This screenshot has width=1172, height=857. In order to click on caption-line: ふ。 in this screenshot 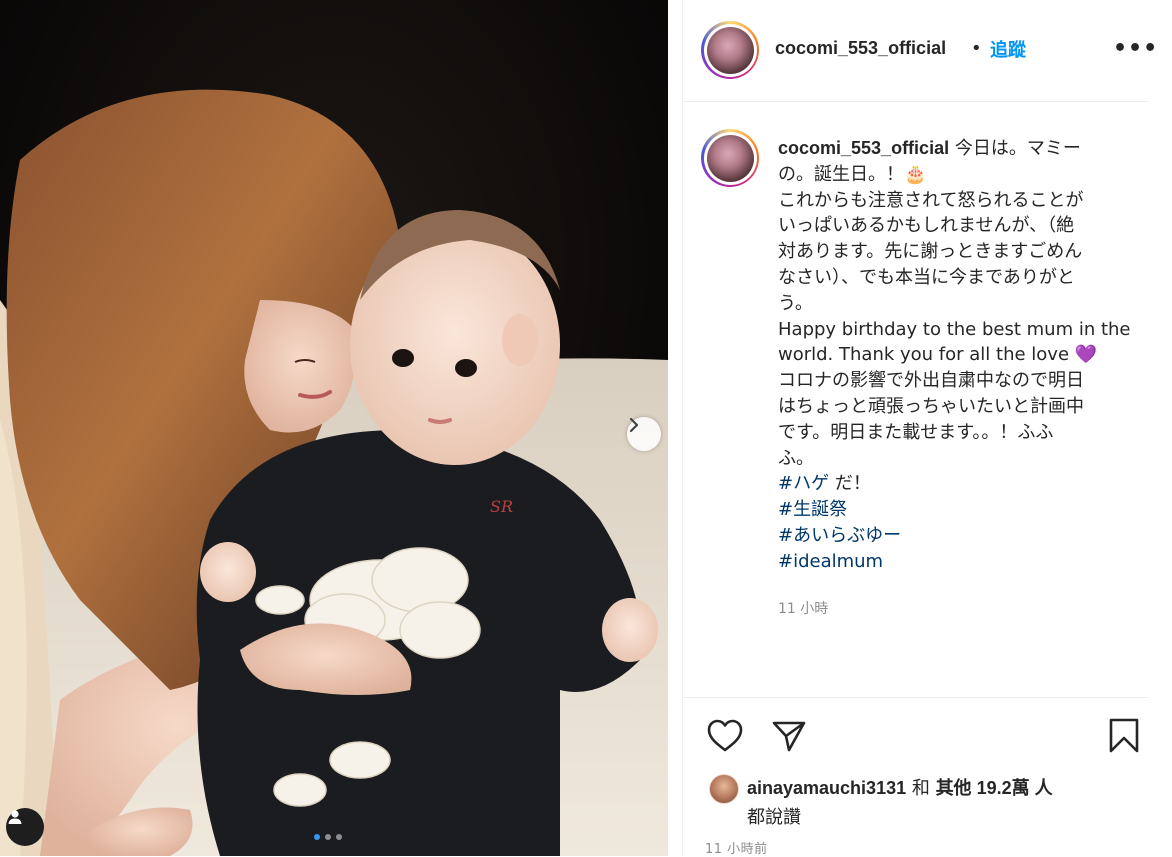, I will do `click(796, 458)`.